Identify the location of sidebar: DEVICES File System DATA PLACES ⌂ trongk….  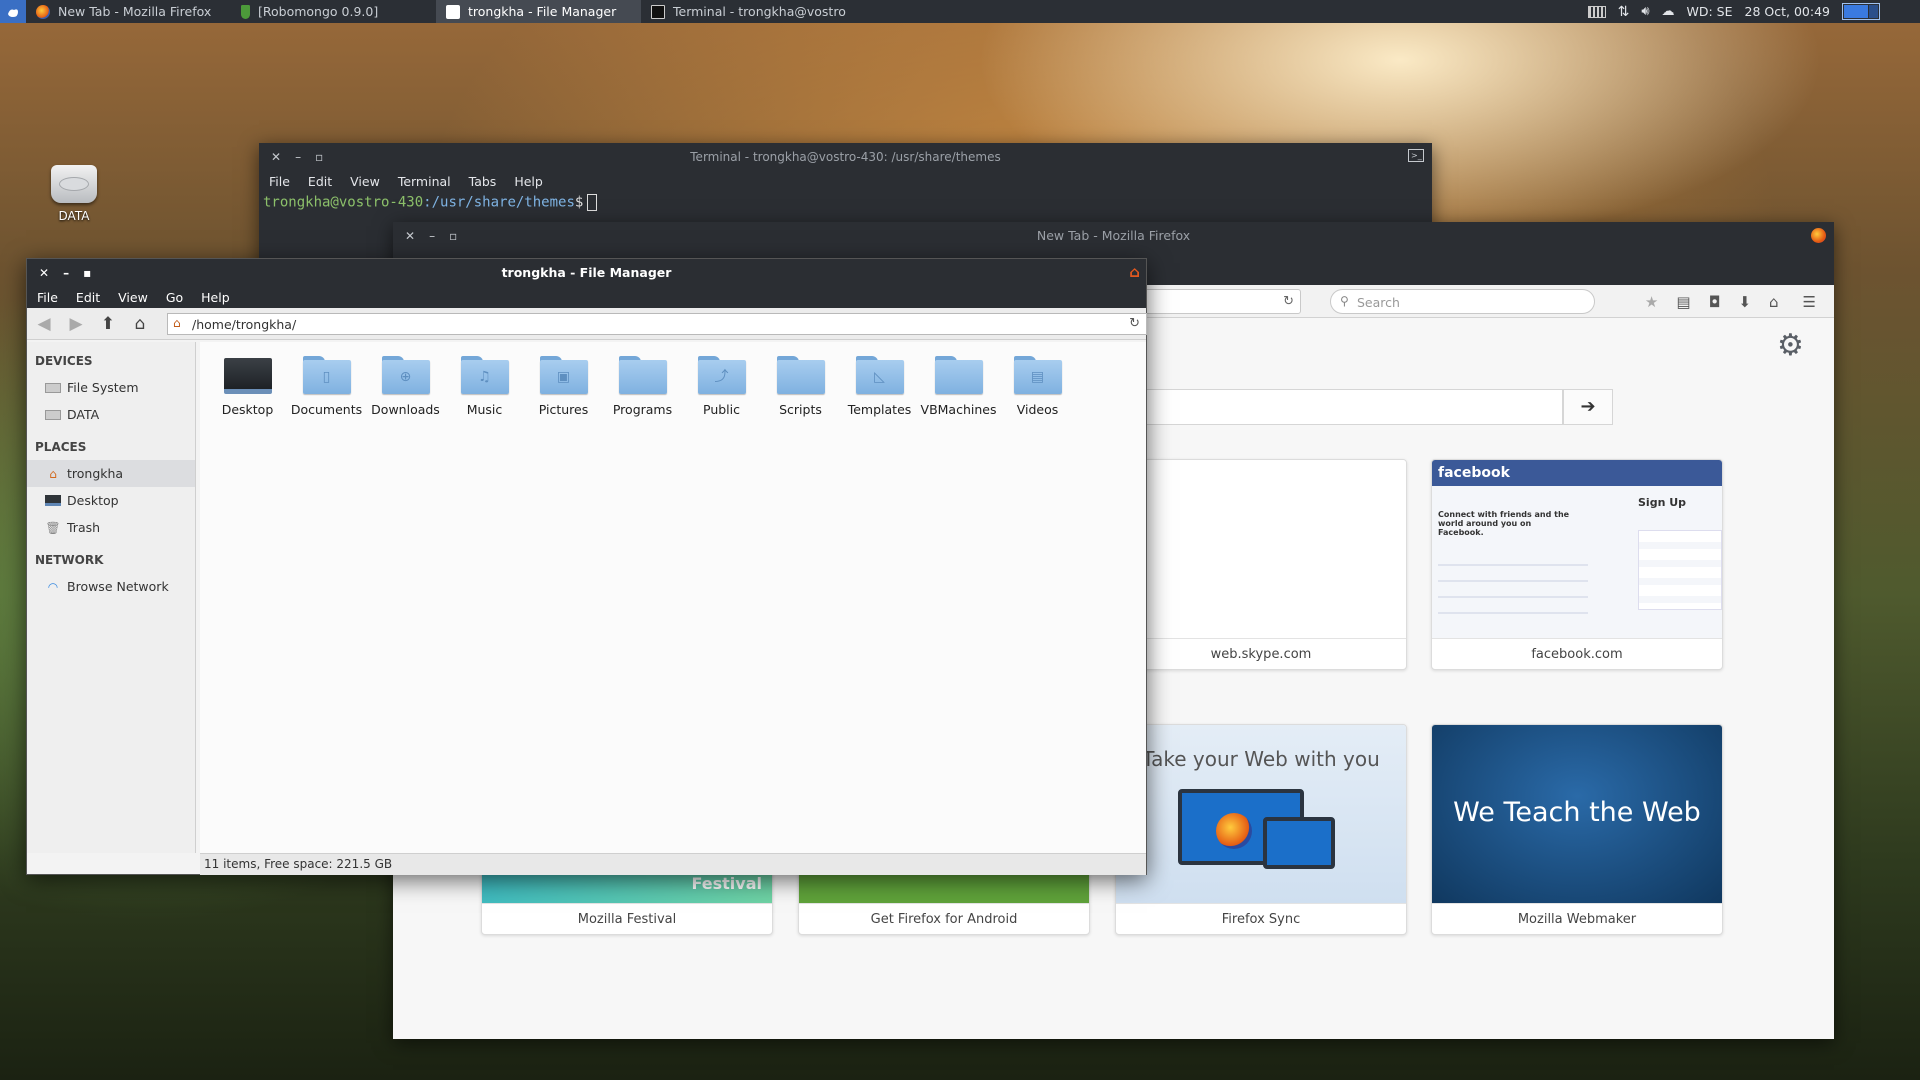
(111, 597).